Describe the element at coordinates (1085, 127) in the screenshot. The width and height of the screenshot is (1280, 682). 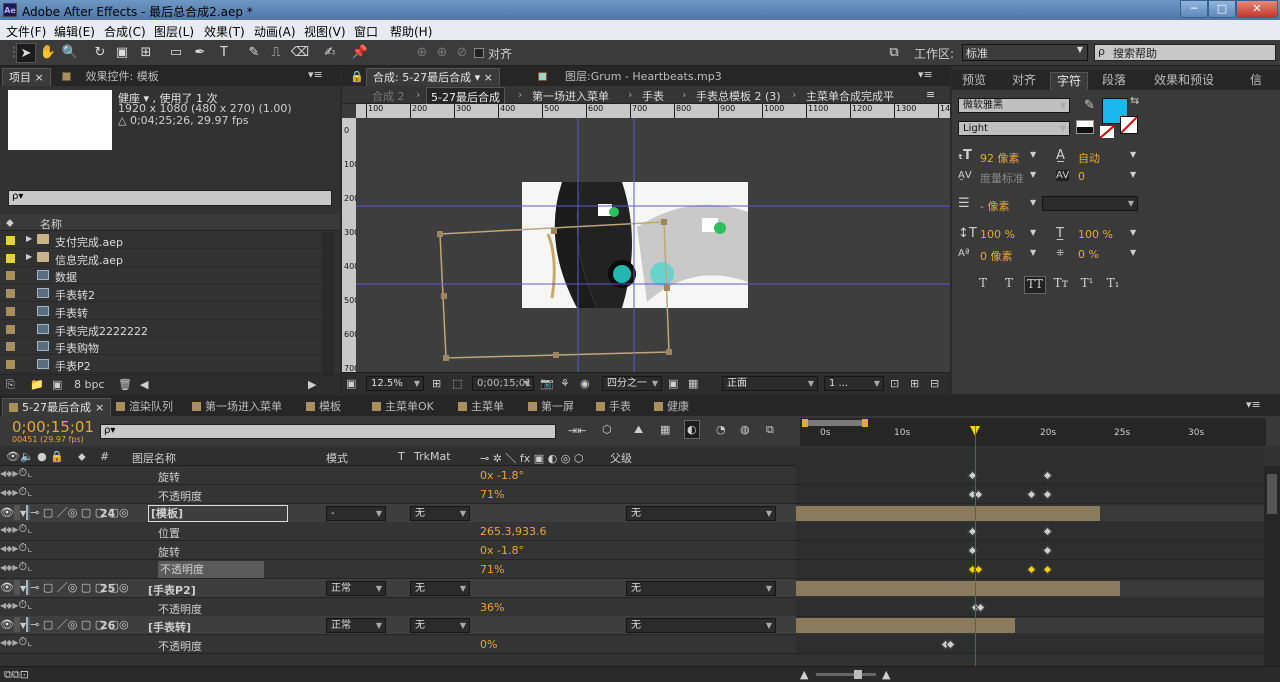
I see `black-color-icon` at that location.